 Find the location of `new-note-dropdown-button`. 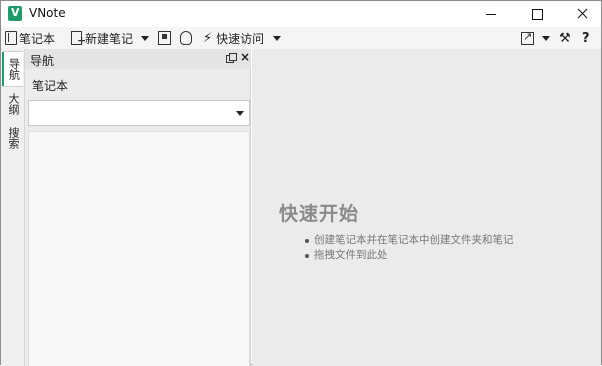

new-note-dropdown-button is located at coordinates (145, 38).